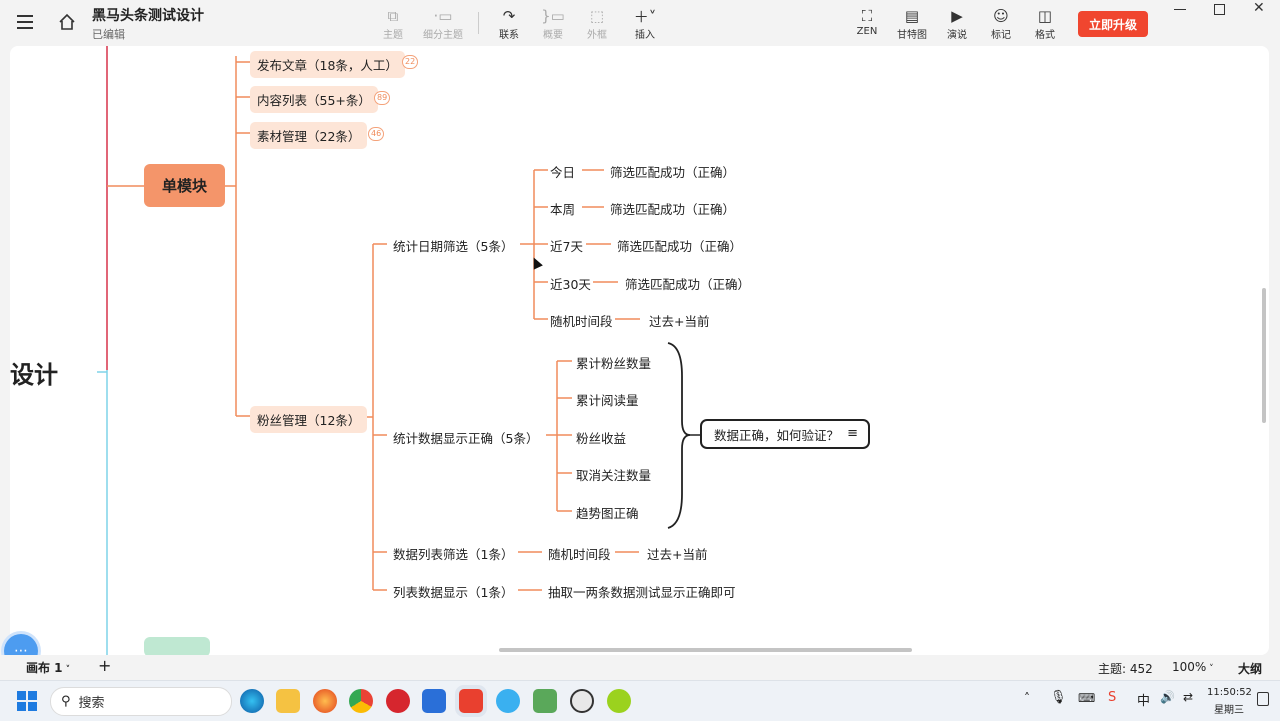 Image resolution: width=1280 pixels, height=721 pixels. Describe the element at coordinates (325, 701) in the screenshot. I see `firefox-icon` at that location.